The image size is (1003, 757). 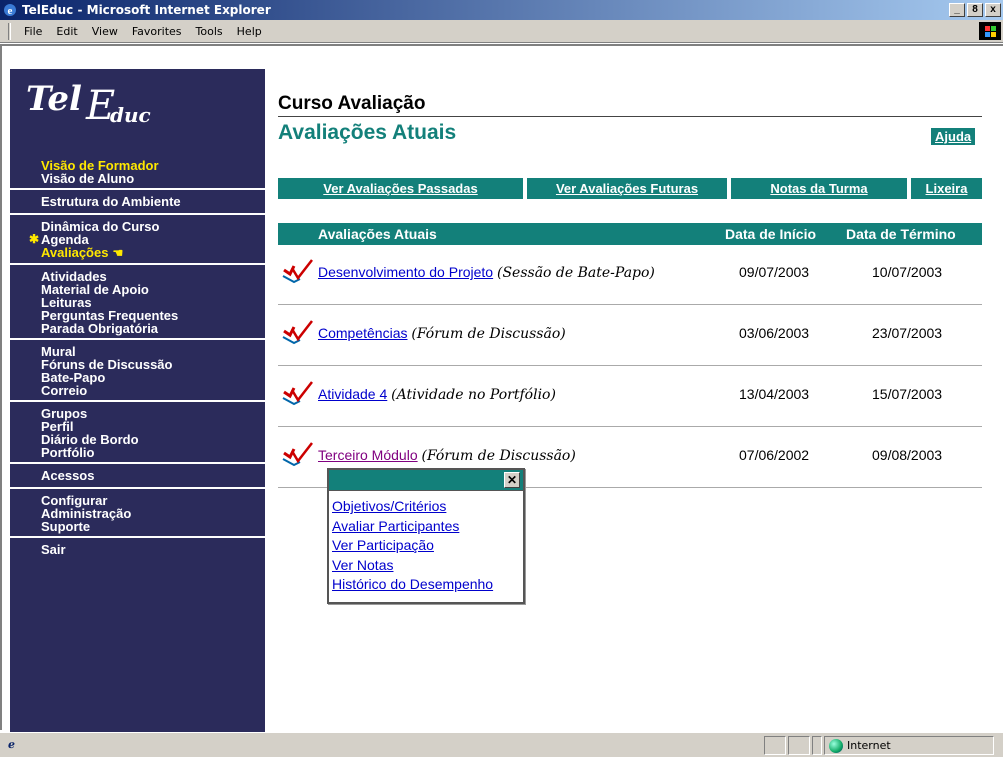 What do you see at coordinates (427, 507) in the screenshot?
I see `popup-link-objetivos: Objetivos/Critérios` at bounding box center [427, 507].